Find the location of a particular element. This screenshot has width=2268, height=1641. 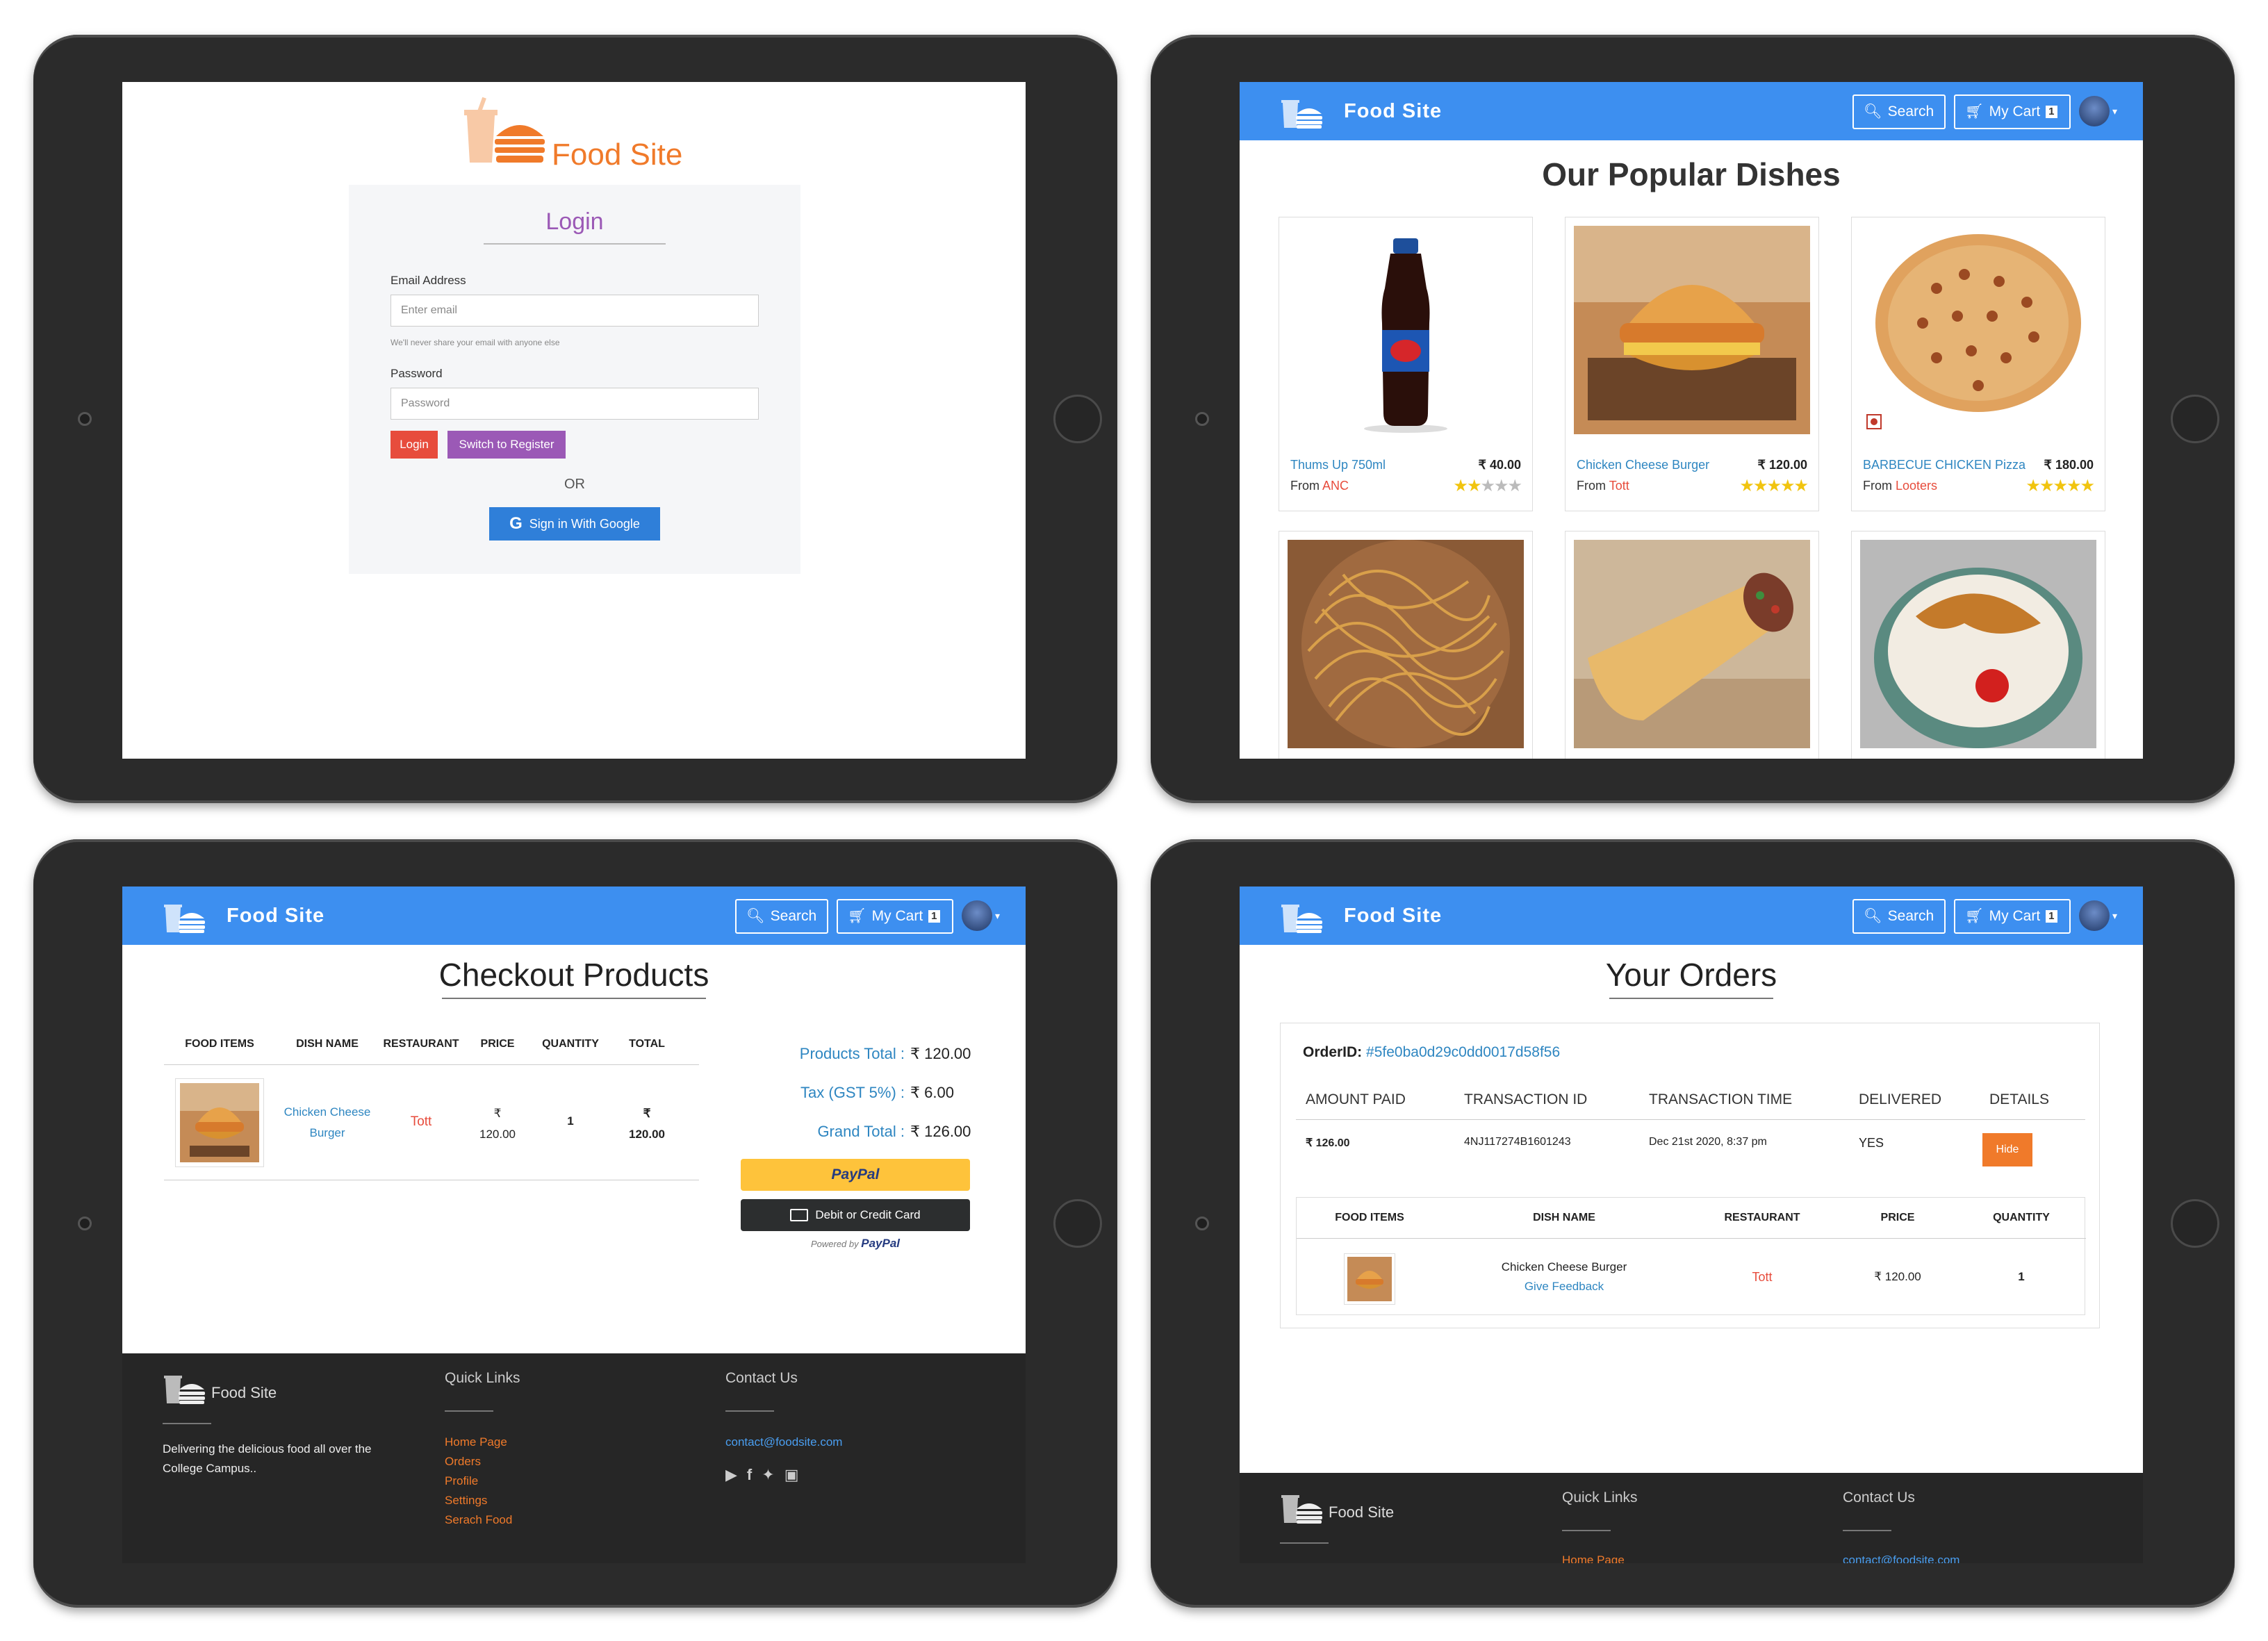

dish-image-cola is located at coordinates (1406, 330).